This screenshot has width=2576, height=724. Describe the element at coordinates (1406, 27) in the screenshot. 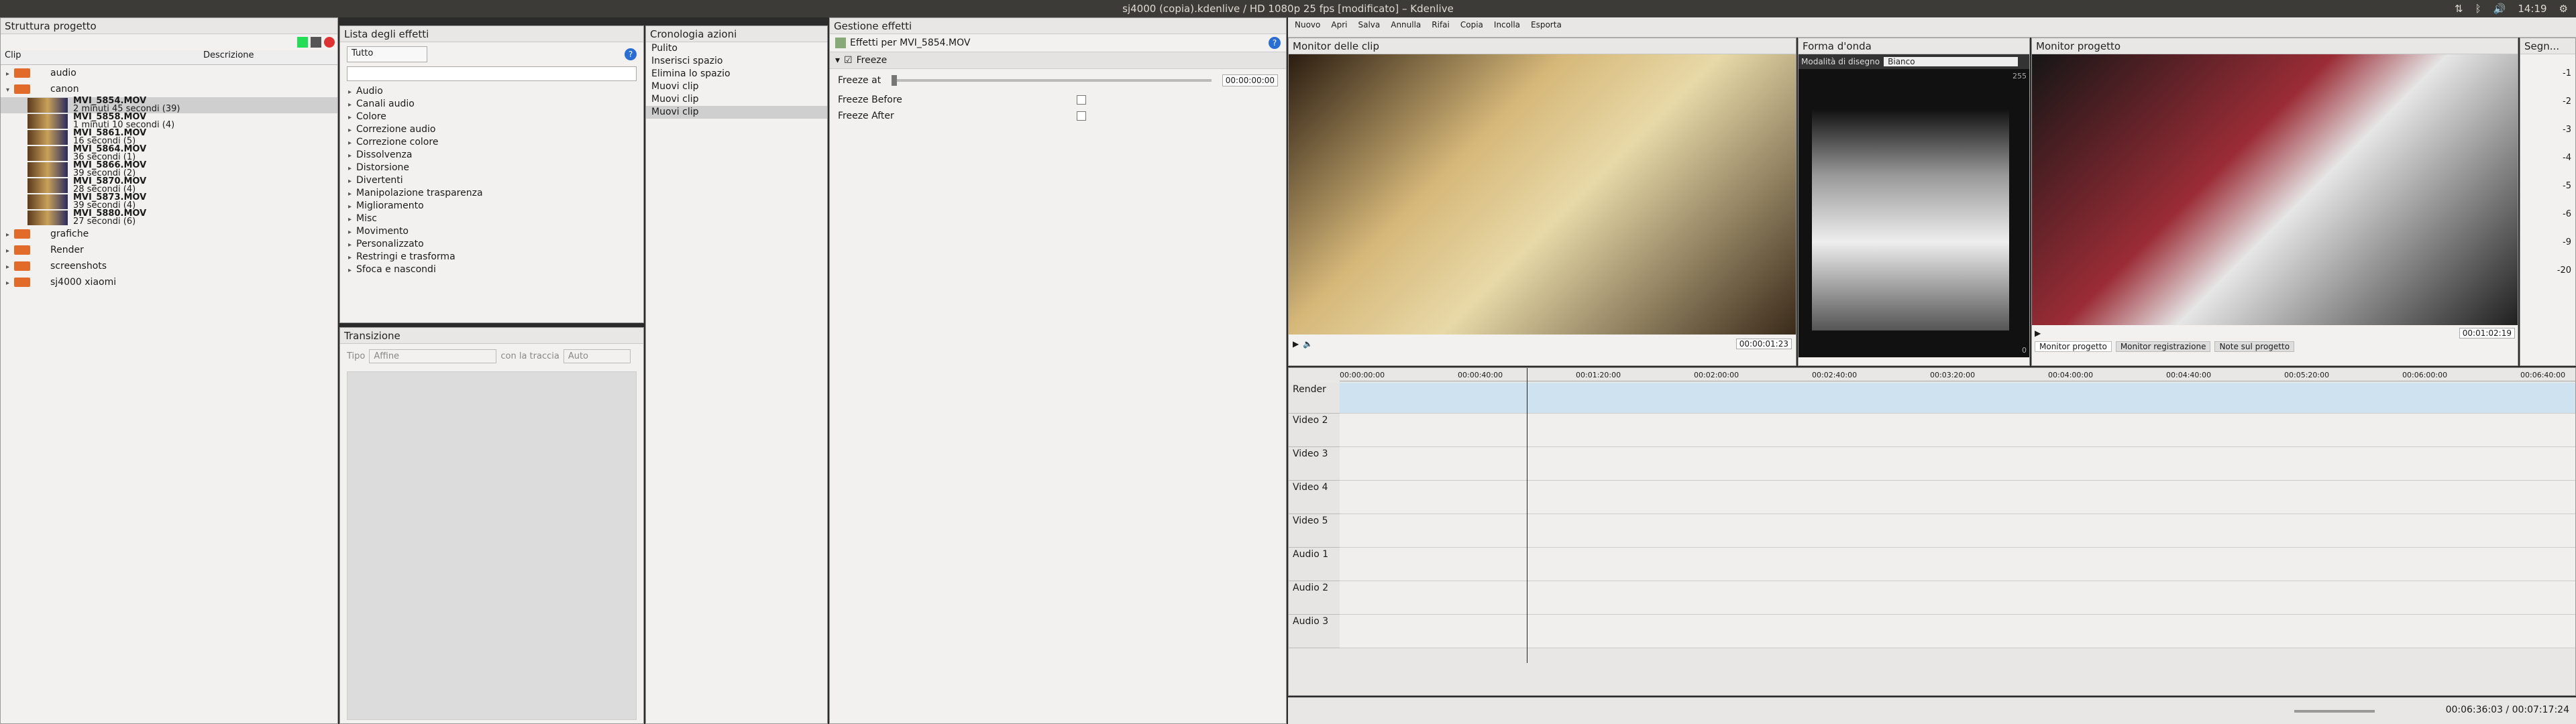

I see `toolbar-button: Annulla` at that location.